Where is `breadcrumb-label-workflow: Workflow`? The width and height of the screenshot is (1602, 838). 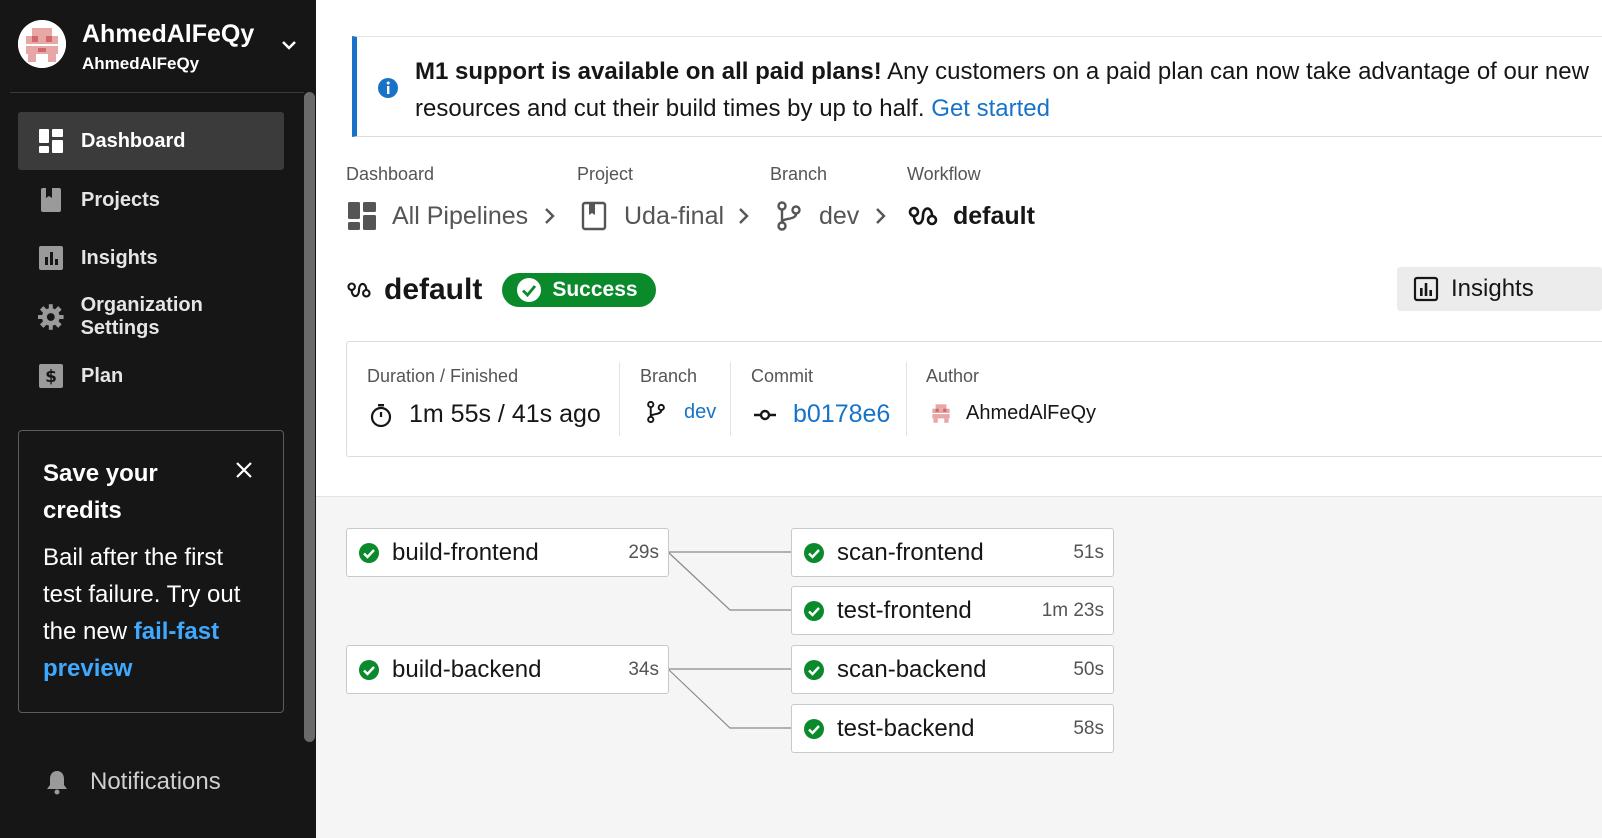 breadcrumb-label-workflow: Workflow is located at coordinates (944, 174).